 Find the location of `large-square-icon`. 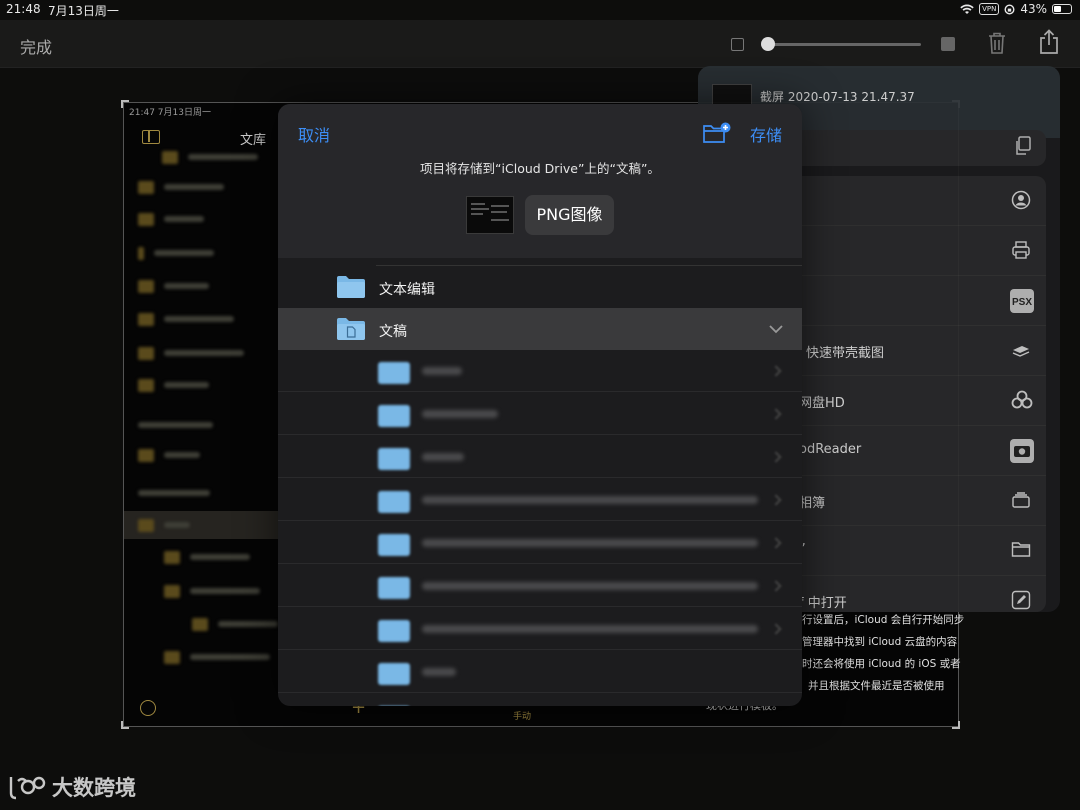

large-square-icon is located at coordinates (948, 44).